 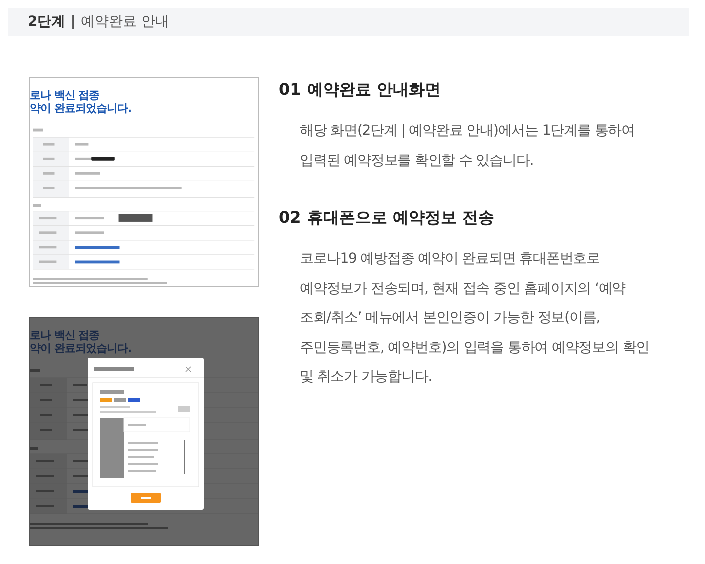 What do you see at coordinates (125, 22) in the screenshot?
I see `page-title: 예약완료 안내` at bounding box center [125, 22].